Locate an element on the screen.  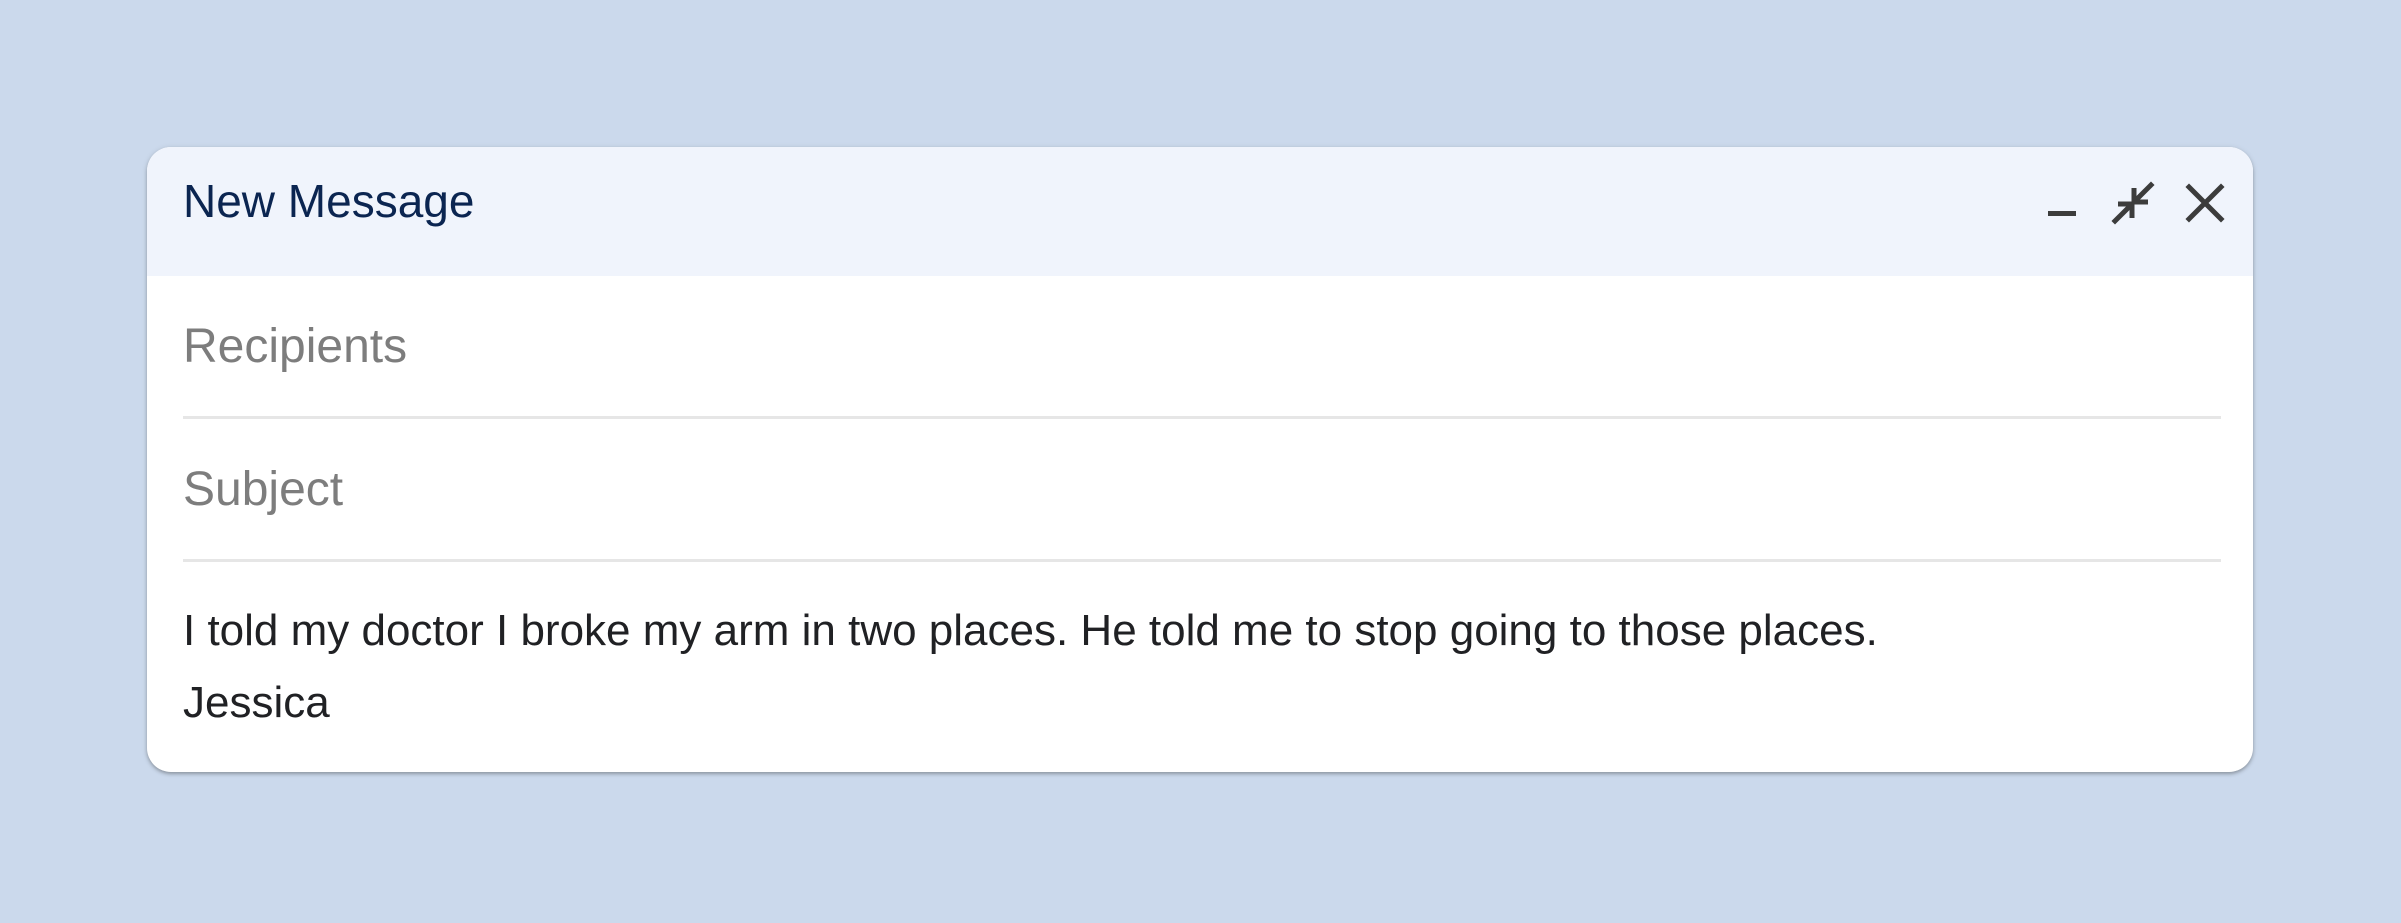
recipients-field is located at coordinates (1202, 347).